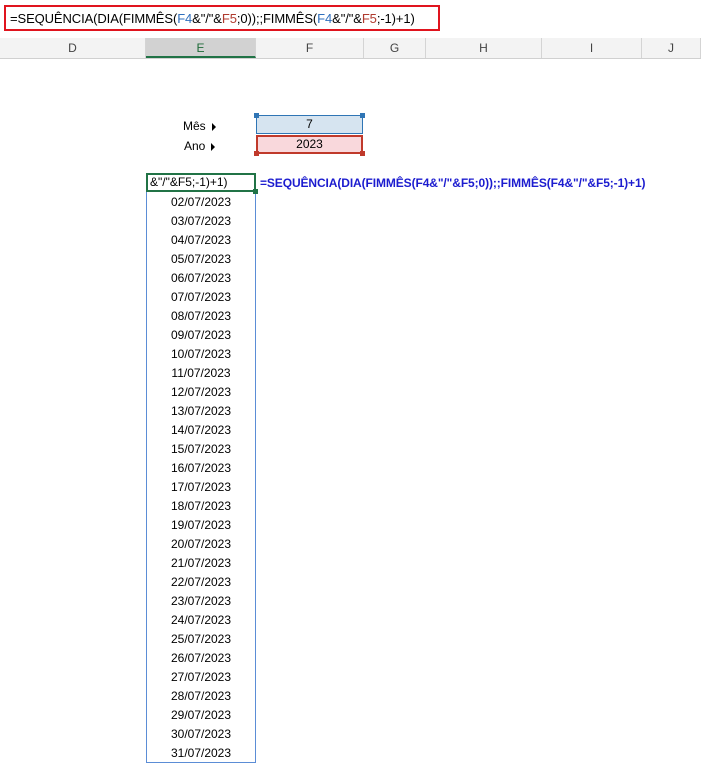  I want to click on date-cell: 30/07/2023, so click(201, 734).